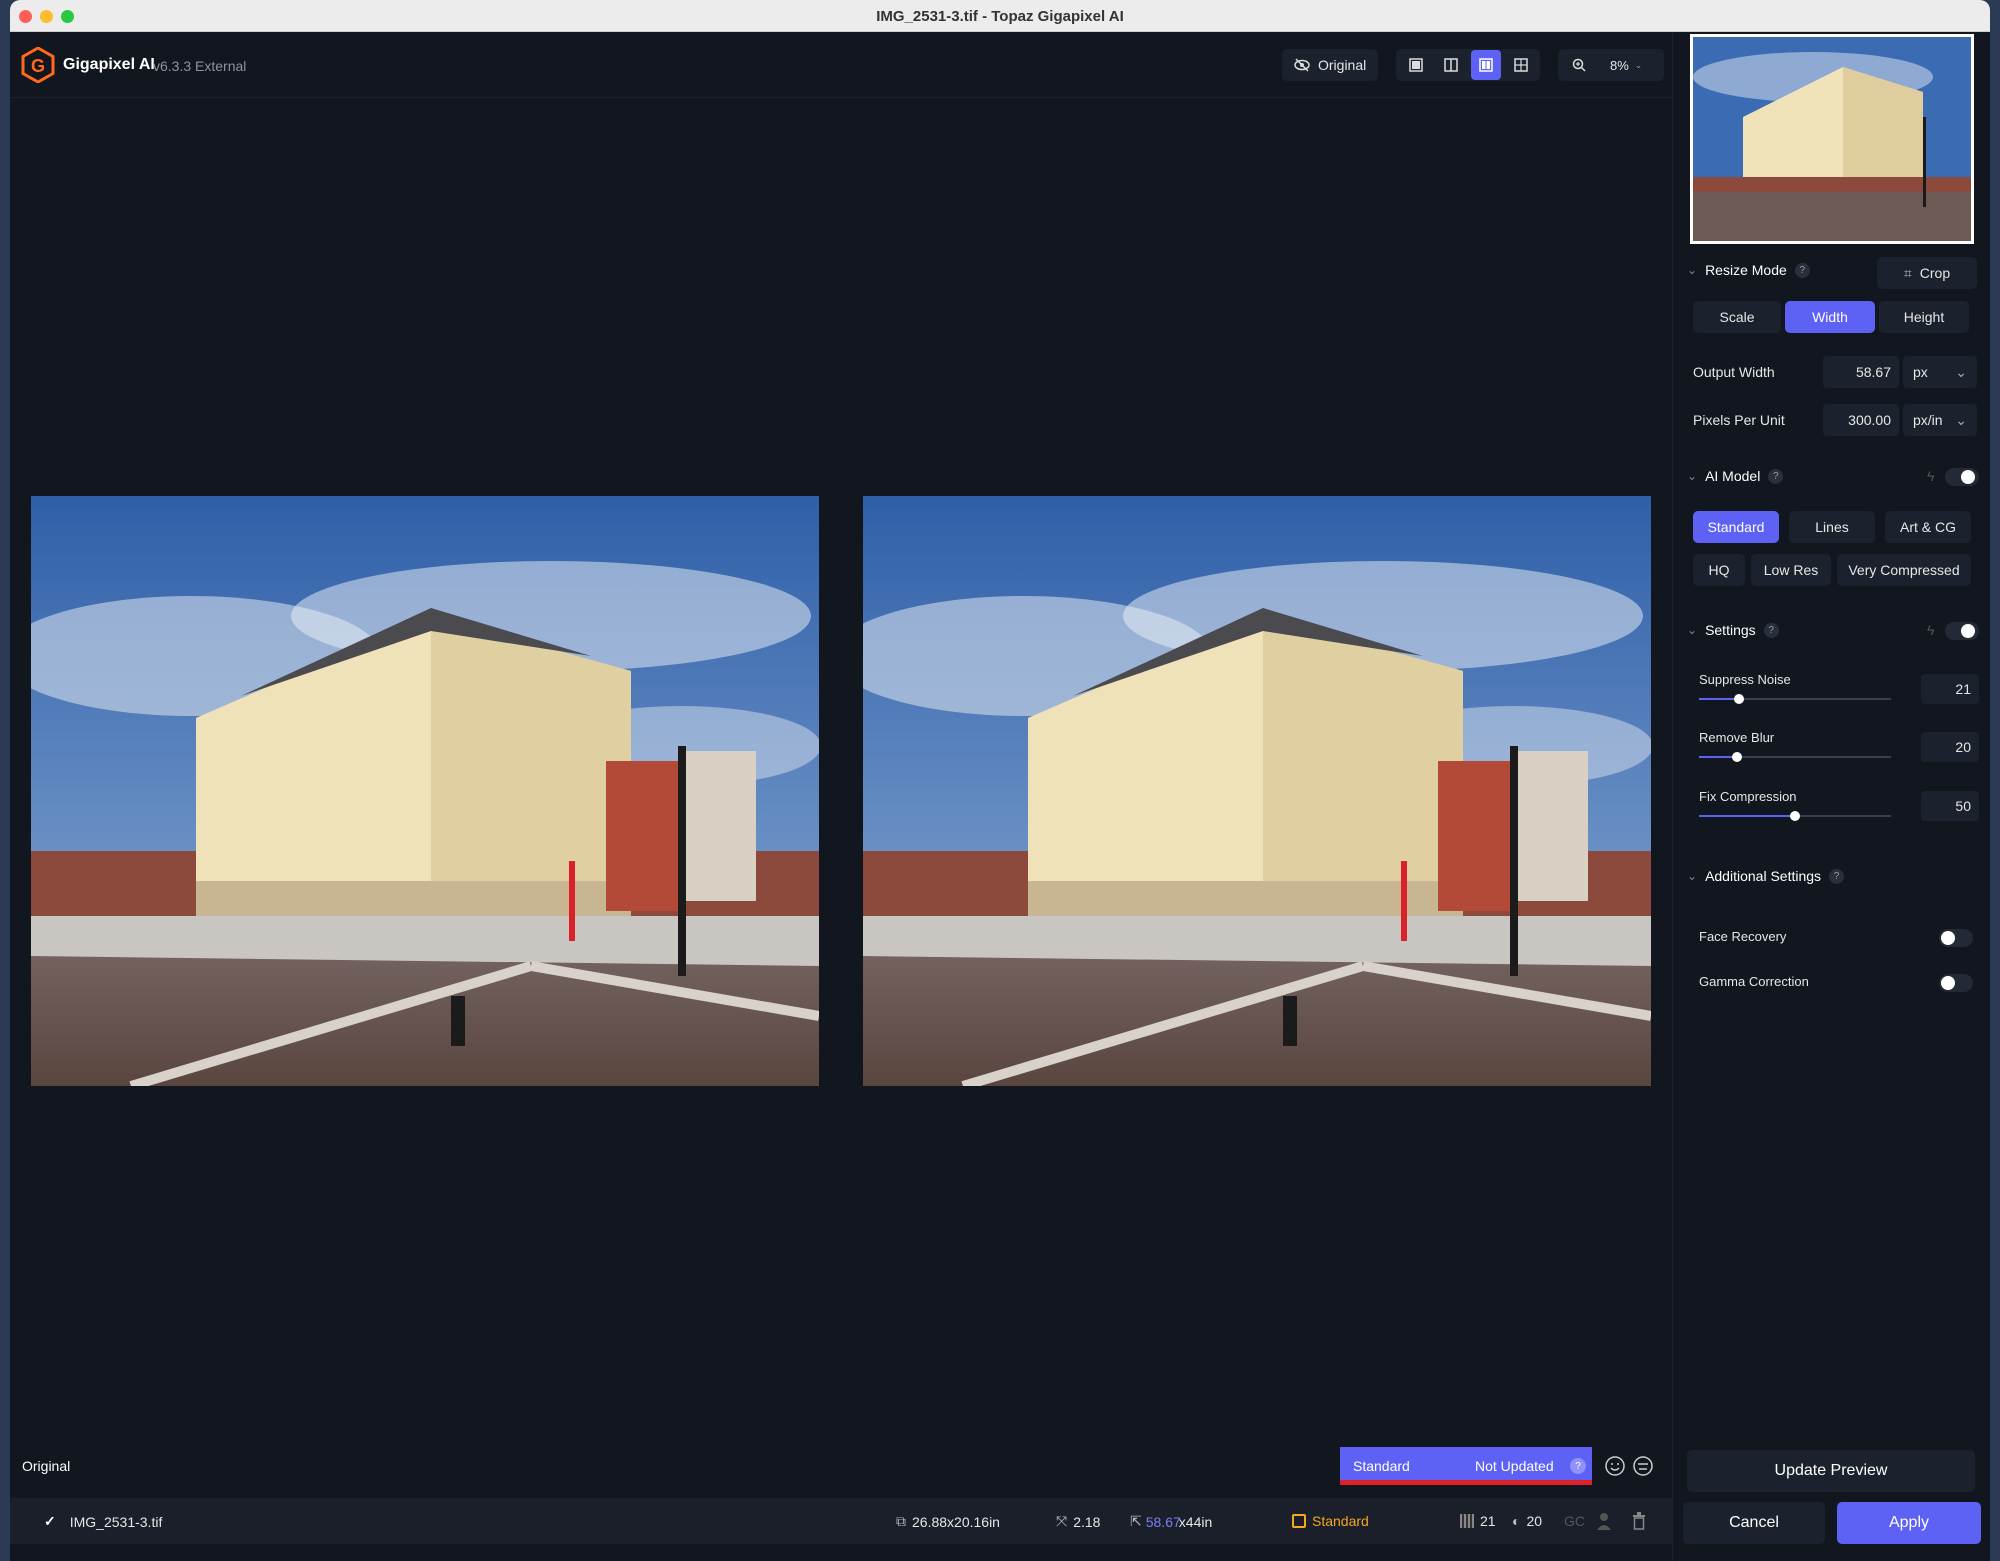  Describe the element at coordinates (1927, 273) in the screenshot. I see `crop-button: ⌗ Crop` at that location.